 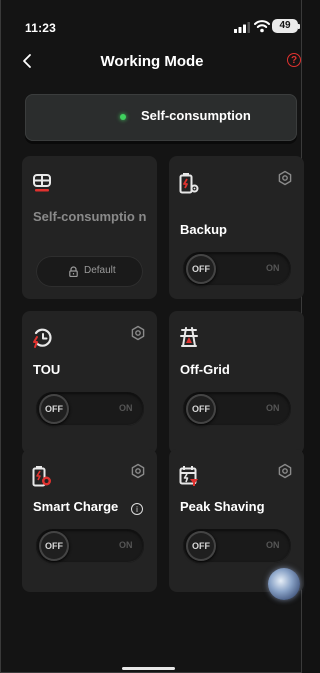 I want to click on status-bar: 11:23 49, so click(x=152, y=24).